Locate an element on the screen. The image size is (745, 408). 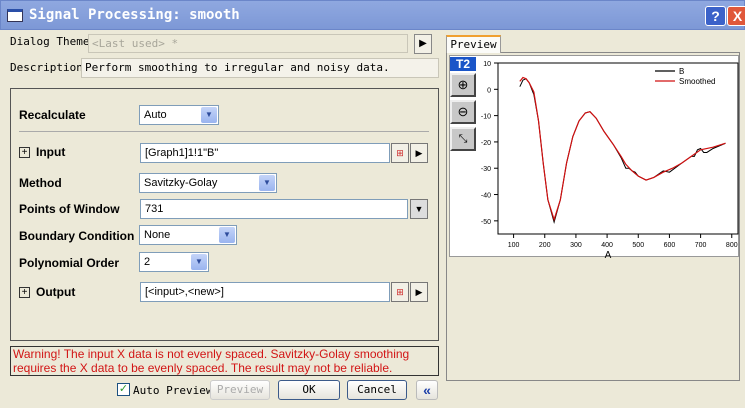
output-label-text: Output is located at coordinates (56, 292).